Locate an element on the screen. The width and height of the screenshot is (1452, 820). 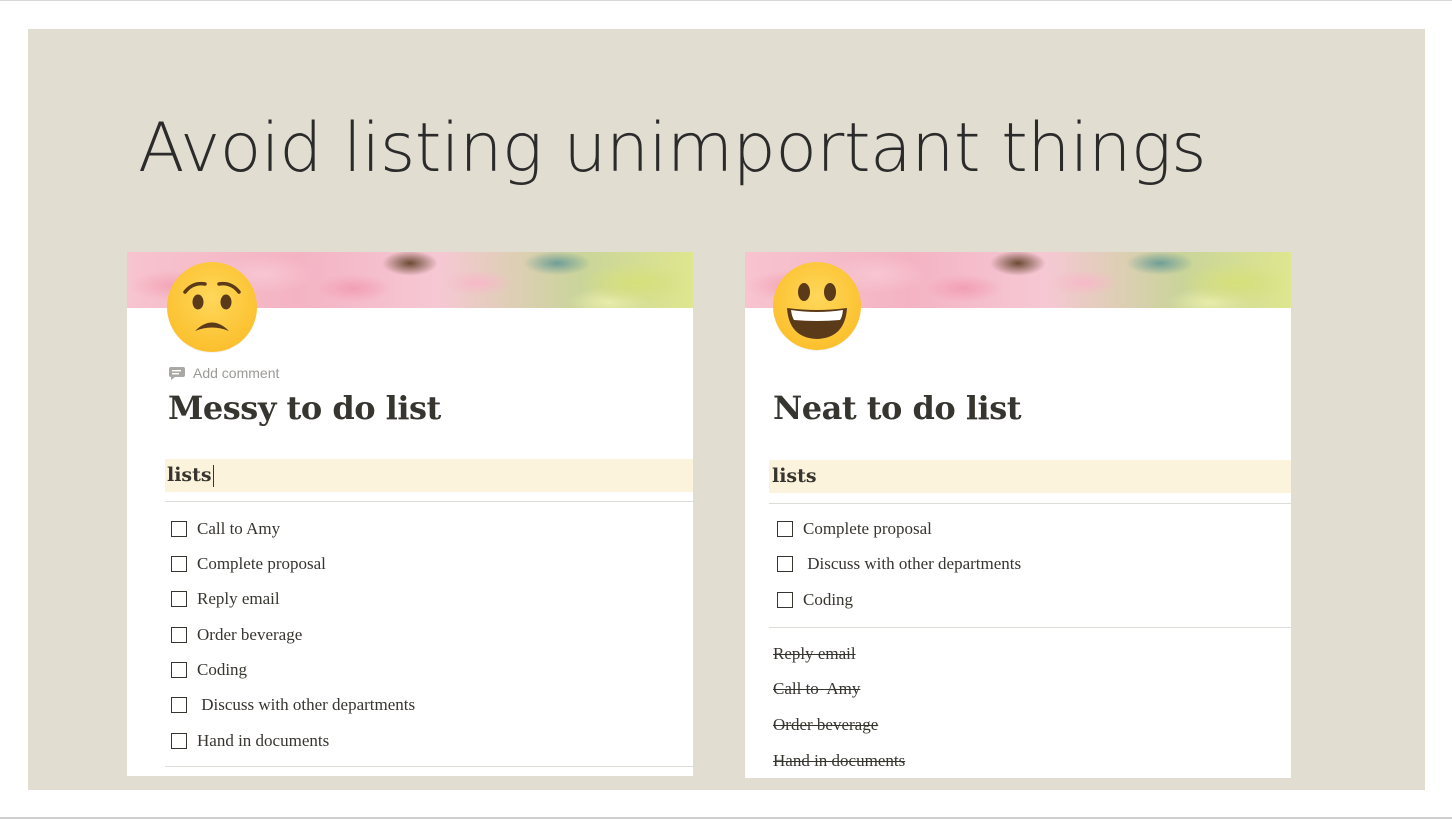
slide-title: Avoid listing unimportant things is located at coordinates (672, 148).